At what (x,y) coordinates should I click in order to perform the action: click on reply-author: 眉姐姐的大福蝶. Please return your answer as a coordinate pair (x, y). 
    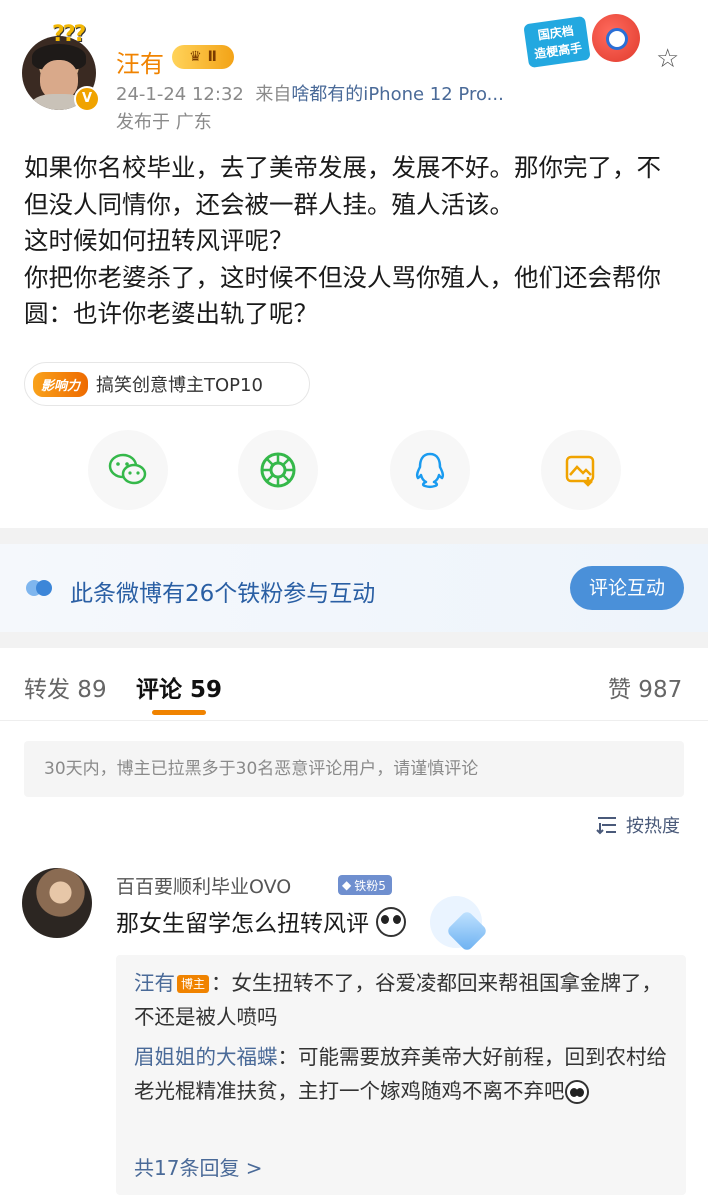
    Looking at the image, I should click on (206, 1057).